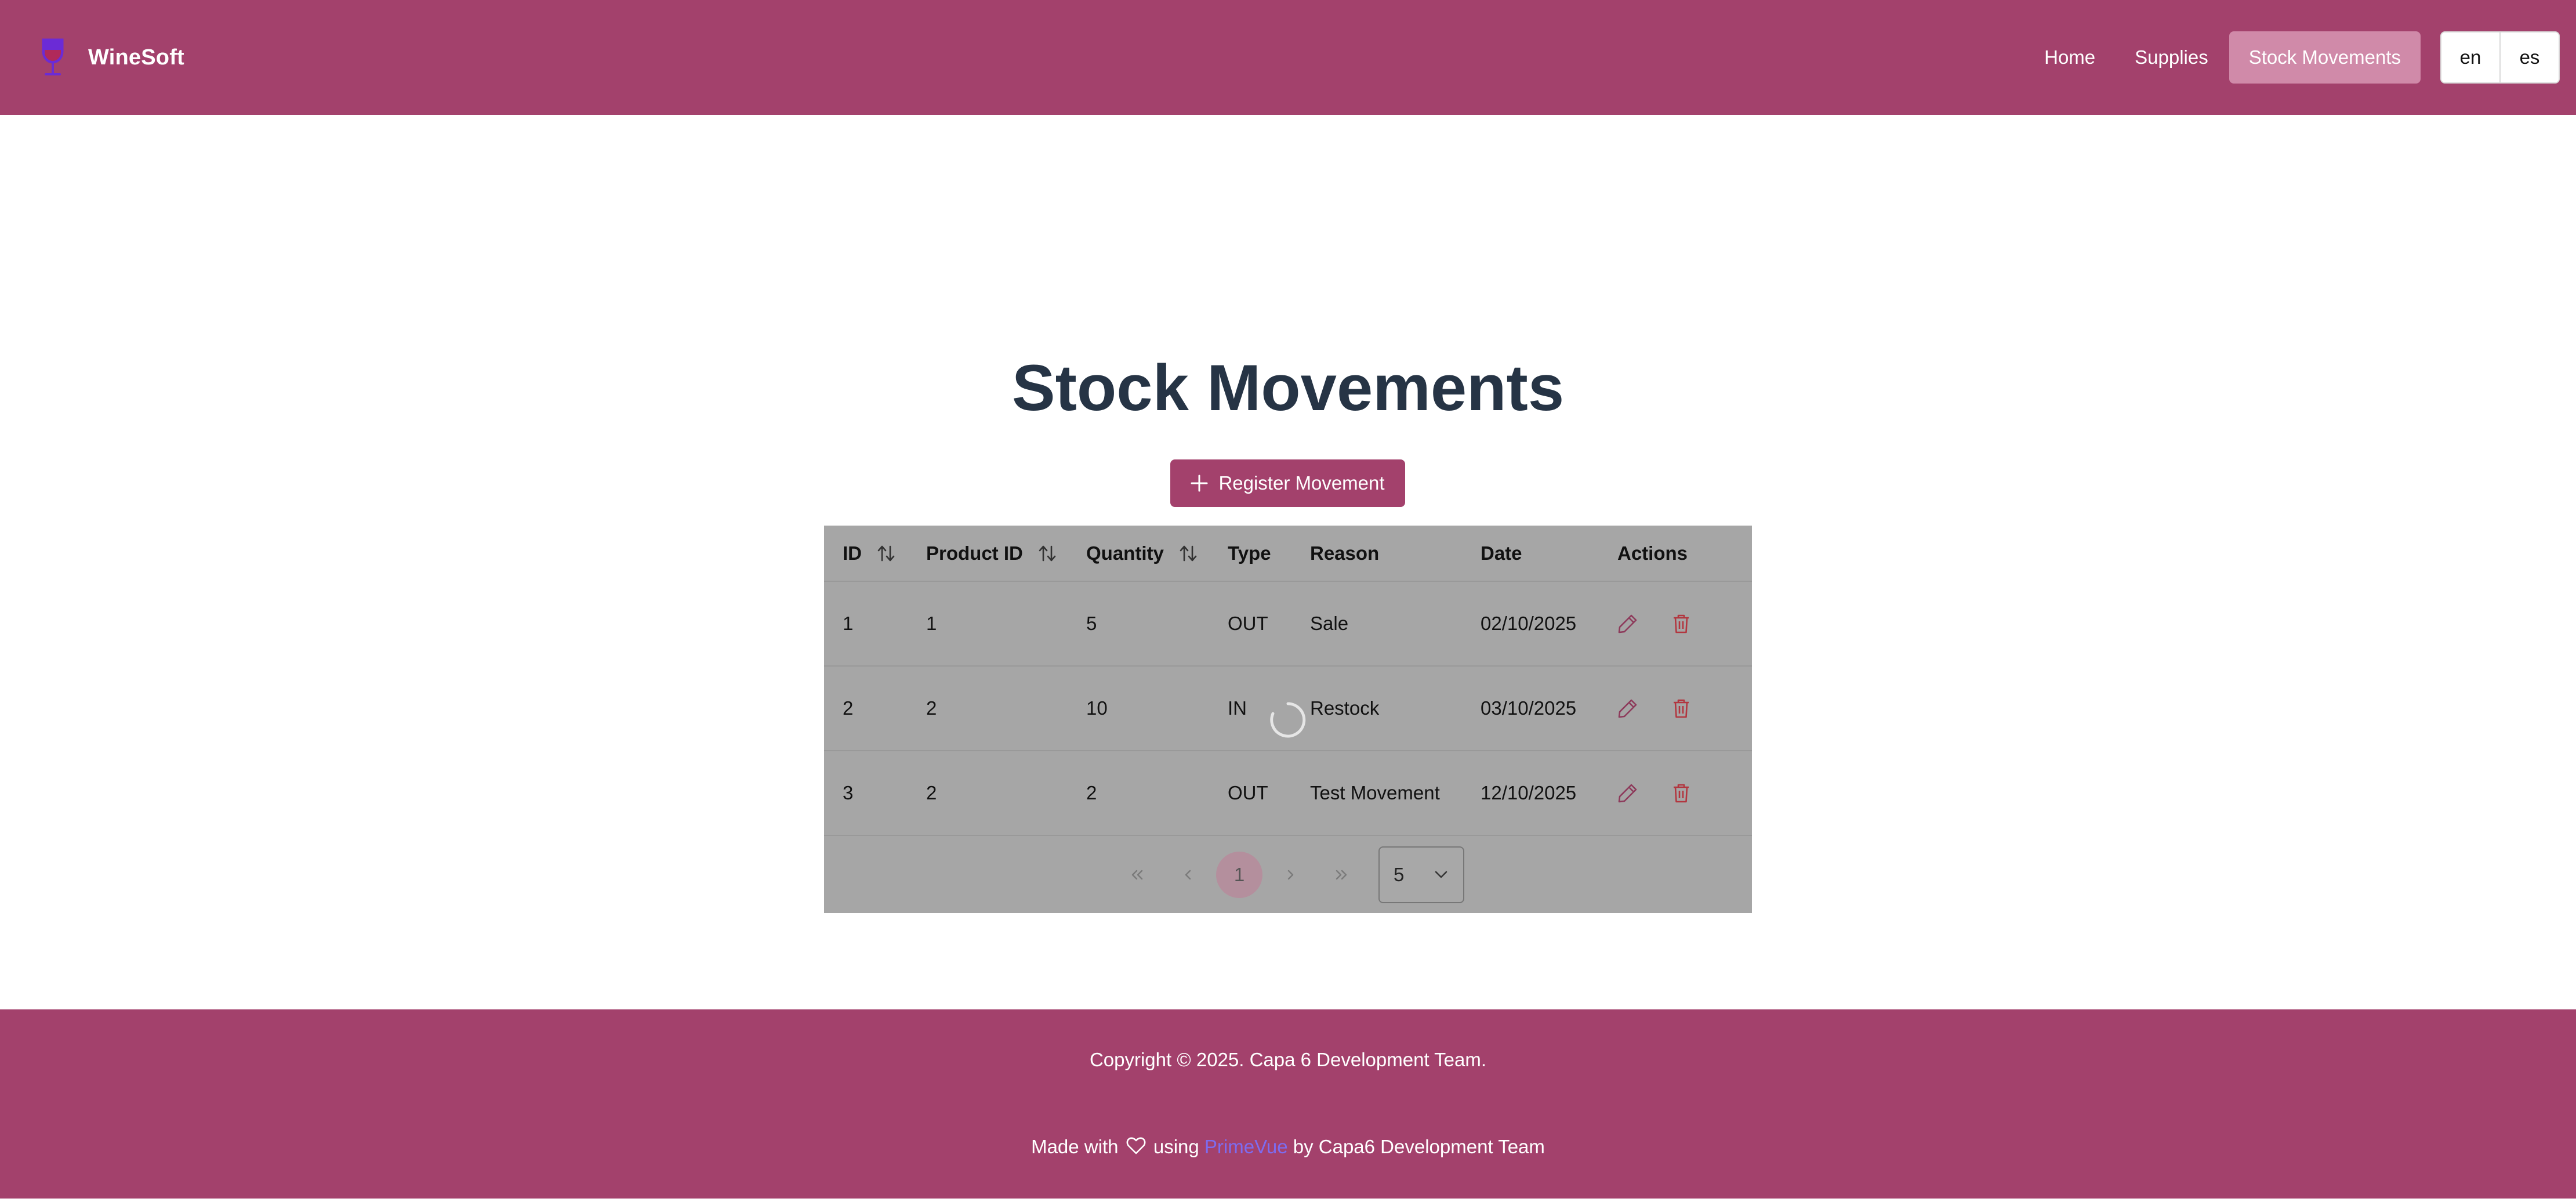  What do you see at coordinates (866, 554) in the screenshot?
I see `column-header-id: ID` at bounding box center [866, 554].